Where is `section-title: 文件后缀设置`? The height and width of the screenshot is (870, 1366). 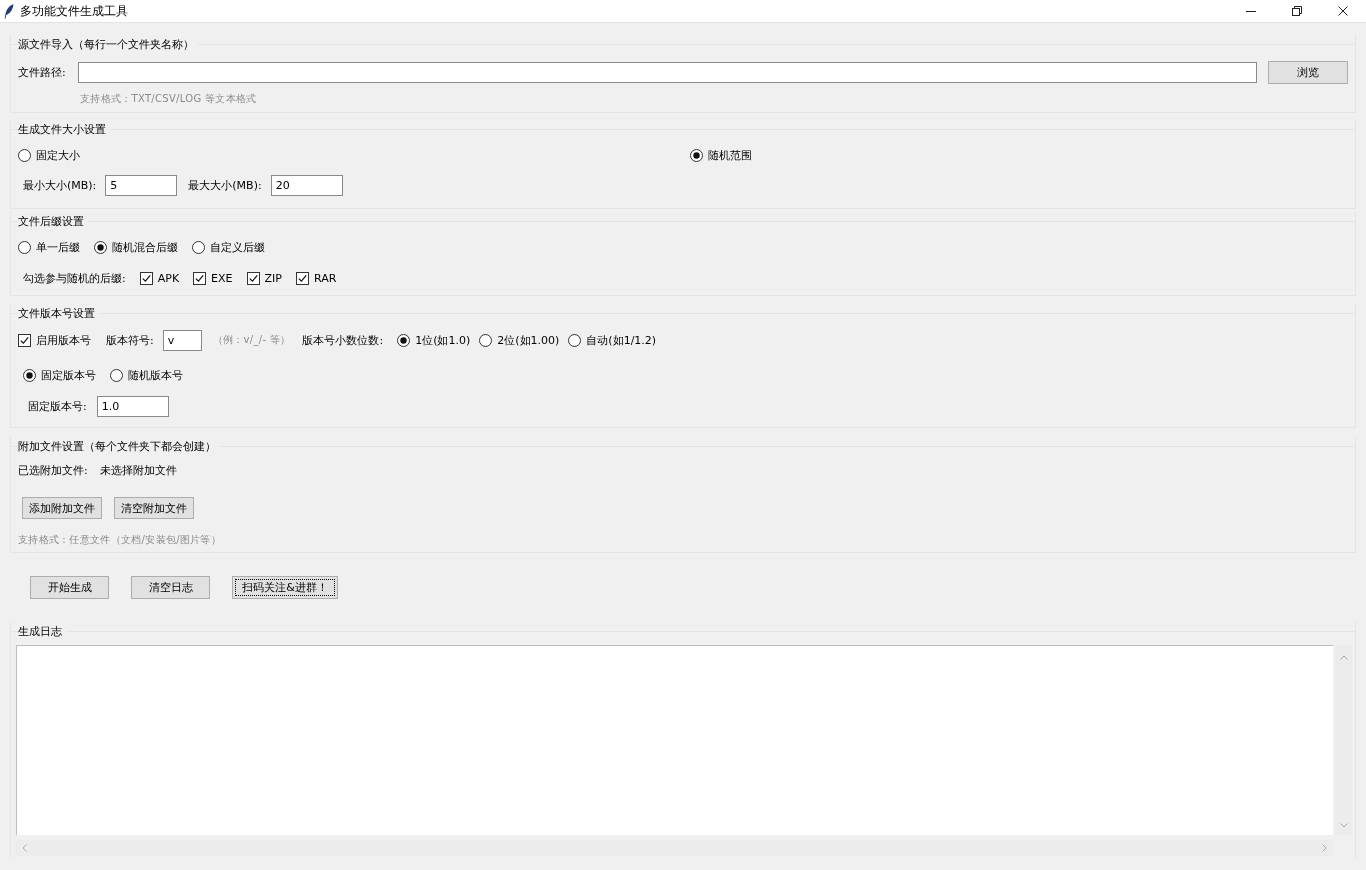 section-title: 文件后缀设置 is located at coordinates (51, 221).